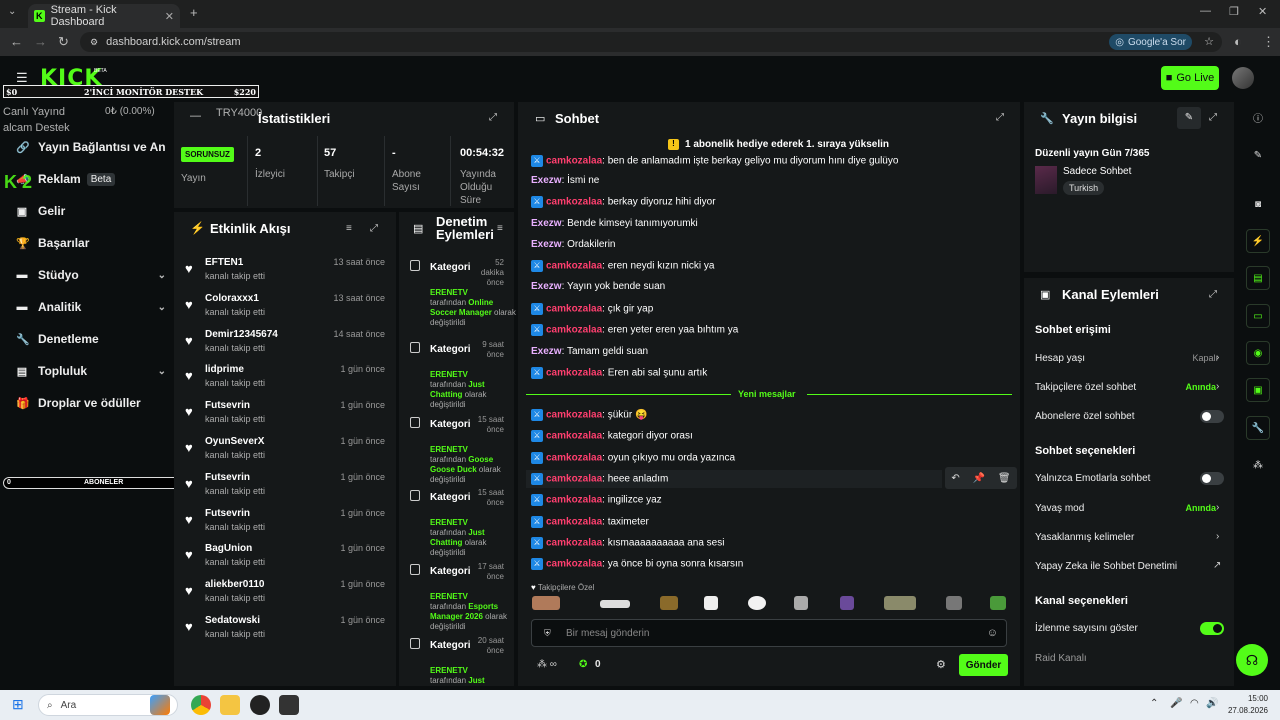  I want to click on taskbar-clock: 15:00 27.08.2026, so click(1248, 705).